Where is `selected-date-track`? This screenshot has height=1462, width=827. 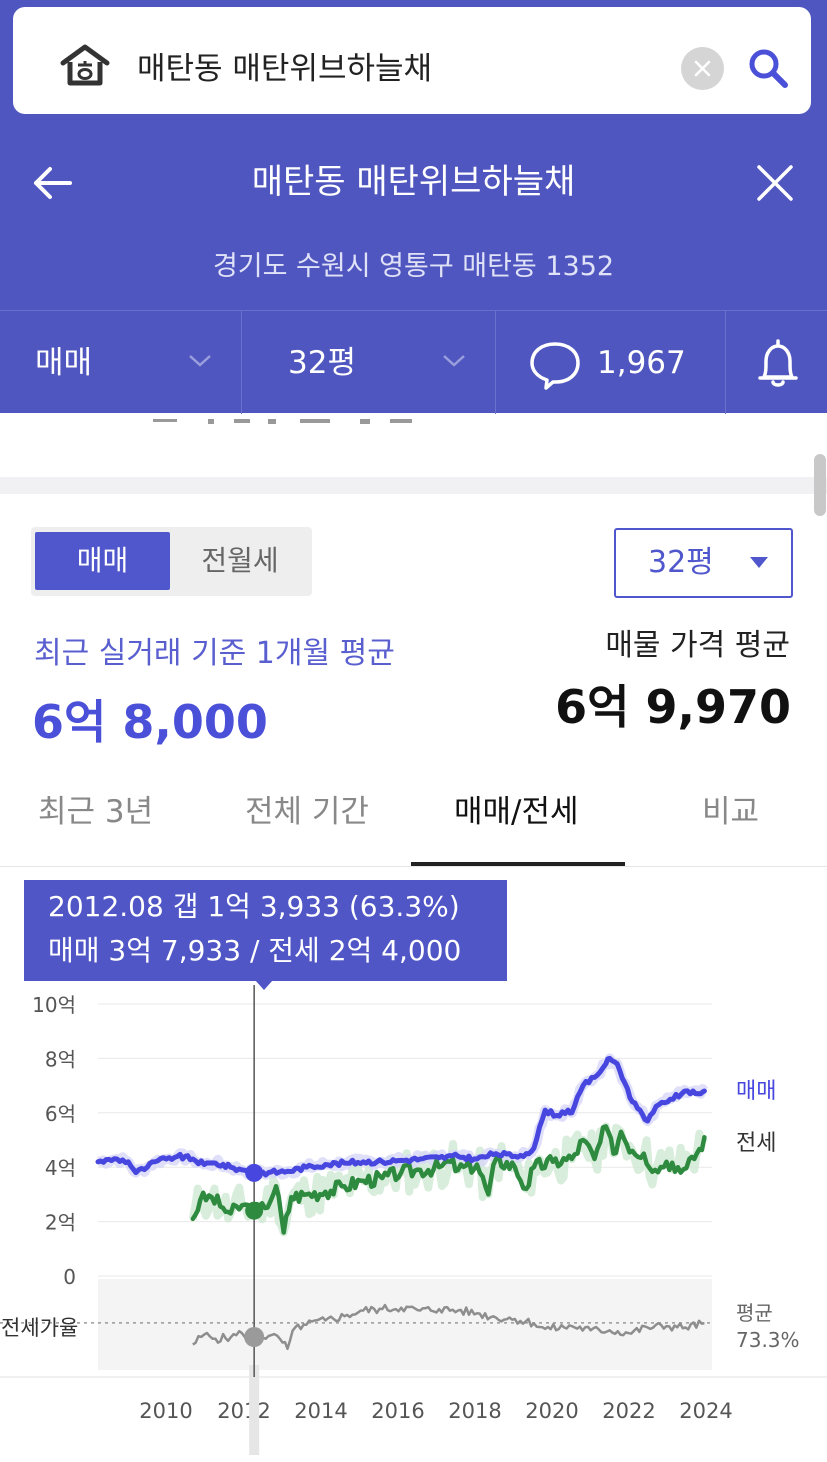
selected-date-track is located at coordinates (254, 1410).